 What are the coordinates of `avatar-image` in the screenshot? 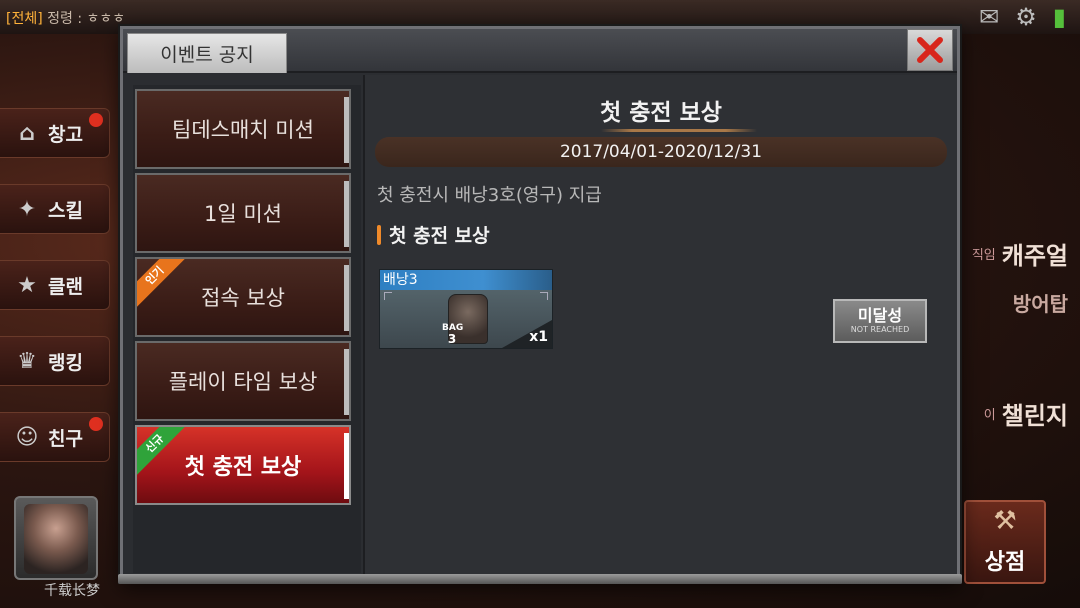 It's located at (56, 539).